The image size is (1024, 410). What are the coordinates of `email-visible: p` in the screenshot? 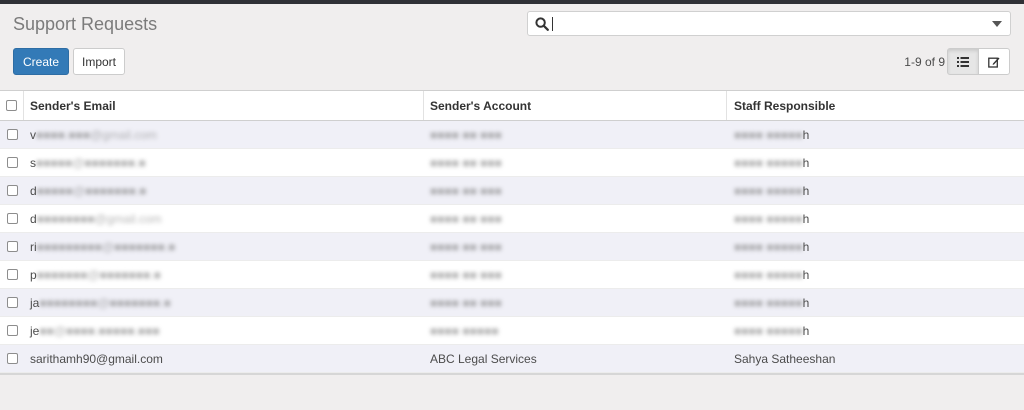 It's located at (33, 274).